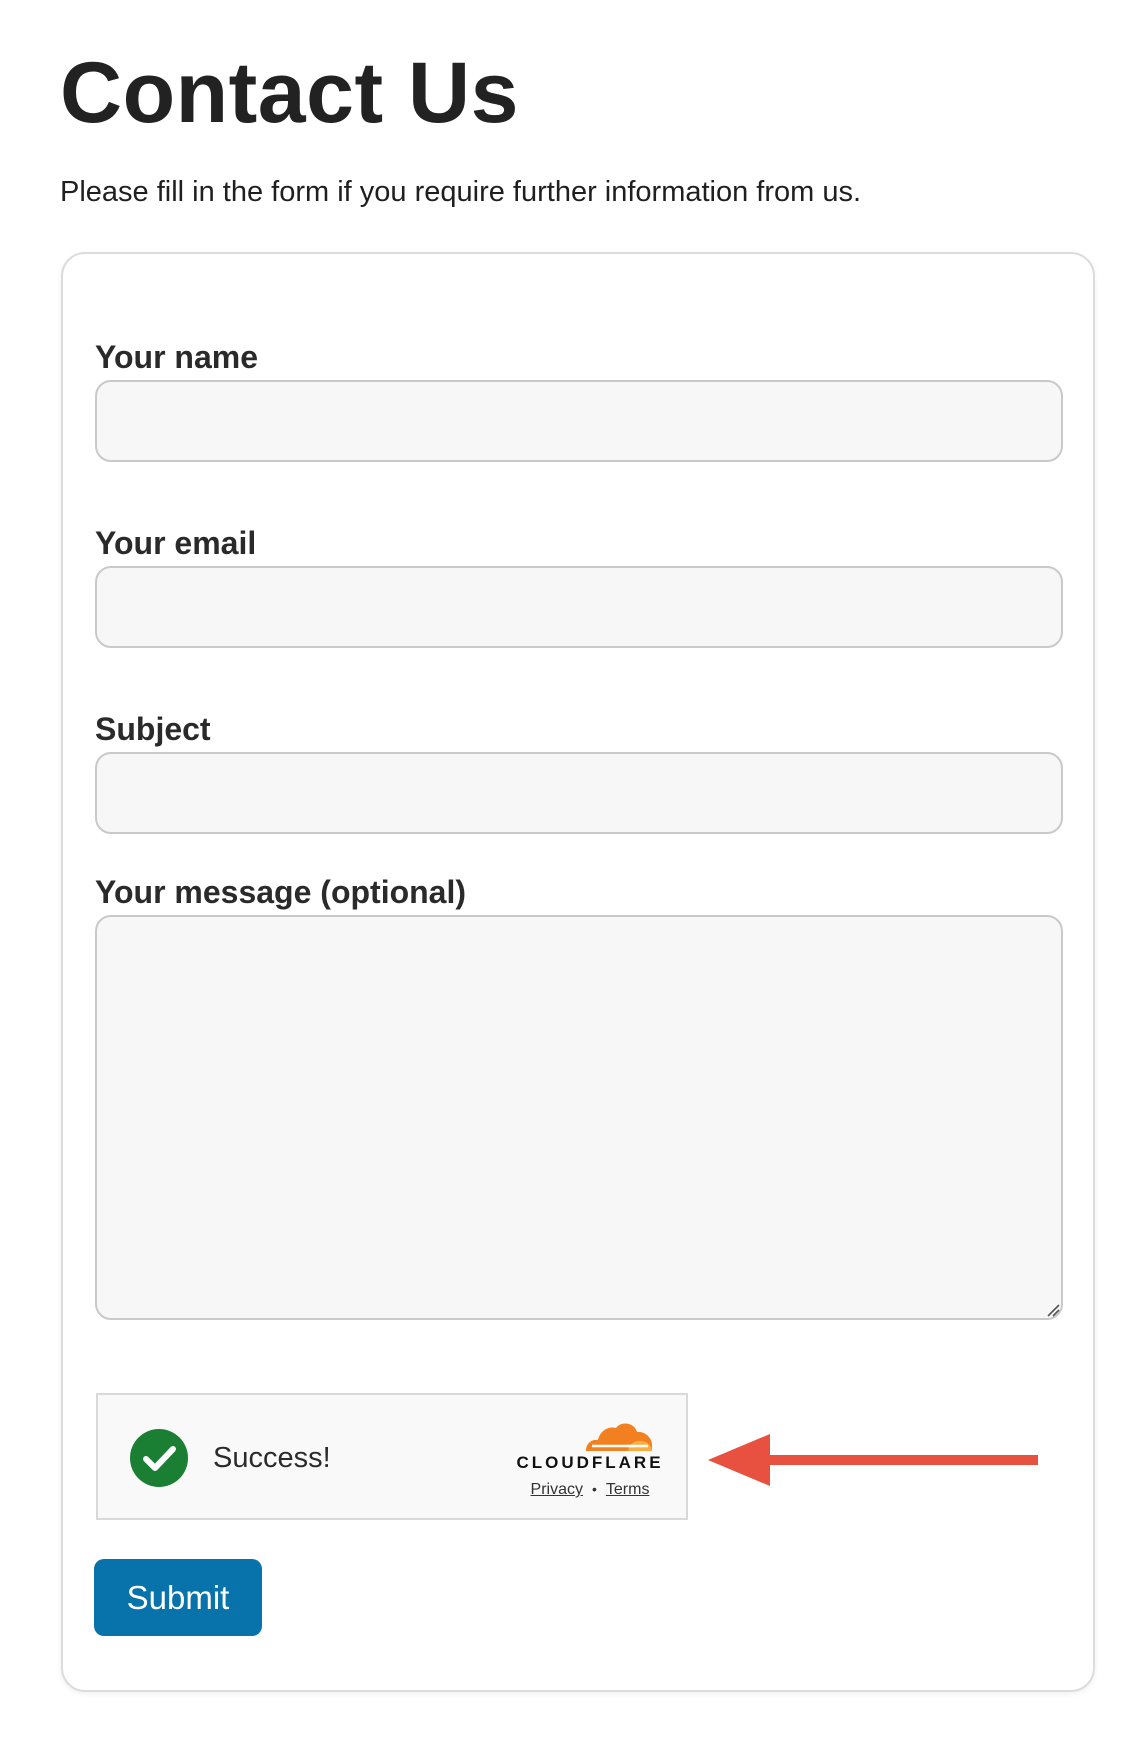 Image resolution: width=1130 pixels, height=1750 pixels. I want to click on privacy-link: Privacy, so click(557, 1489).